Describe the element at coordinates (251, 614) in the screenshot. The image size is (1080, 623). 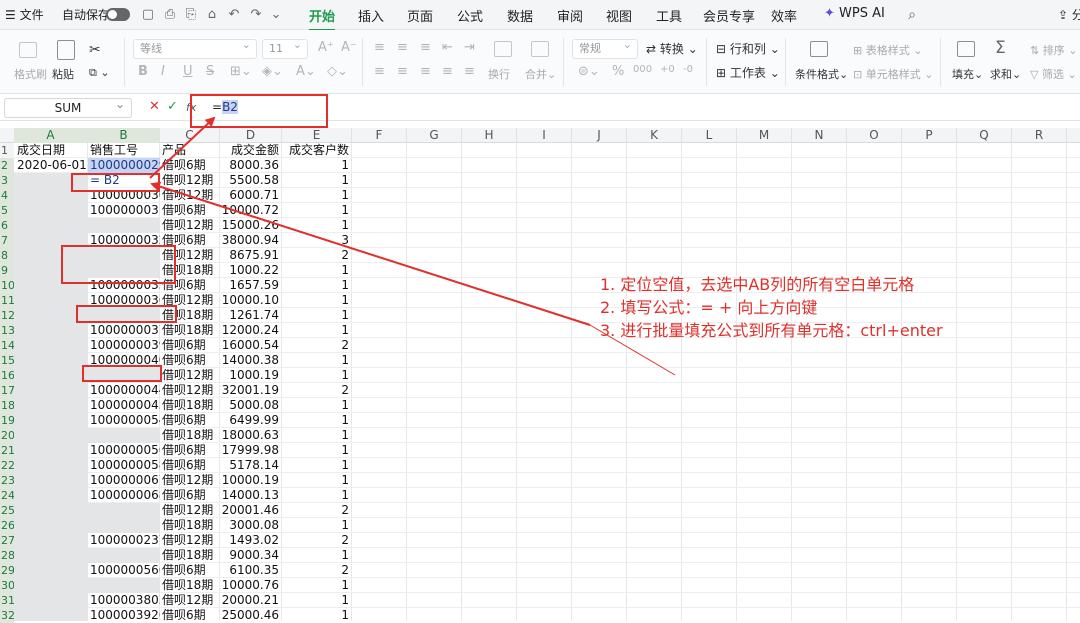
I see `table-cell: 25000.46` at that location.